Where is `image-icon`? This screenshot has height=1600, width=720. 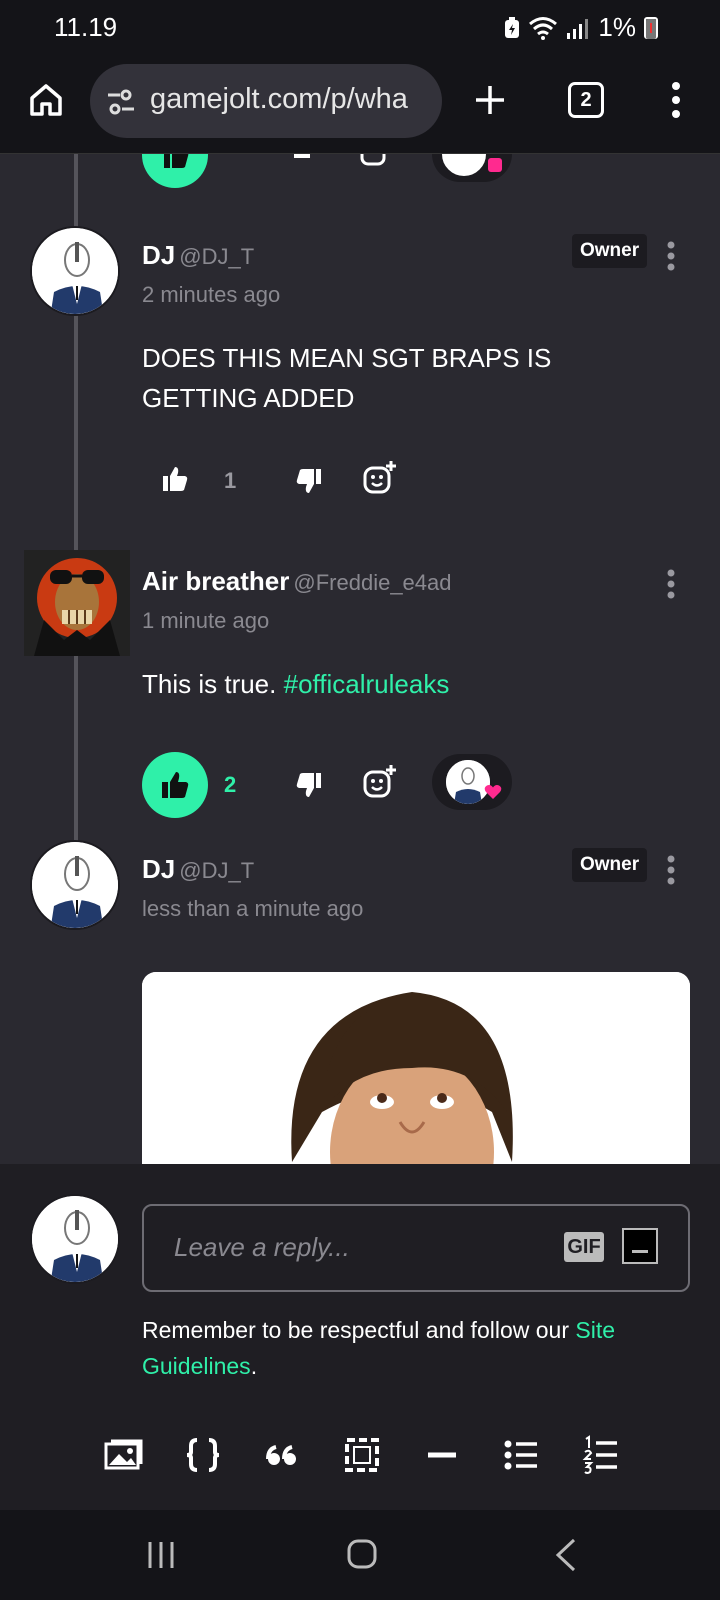 image-icon is located at coordinates (123, 1454).